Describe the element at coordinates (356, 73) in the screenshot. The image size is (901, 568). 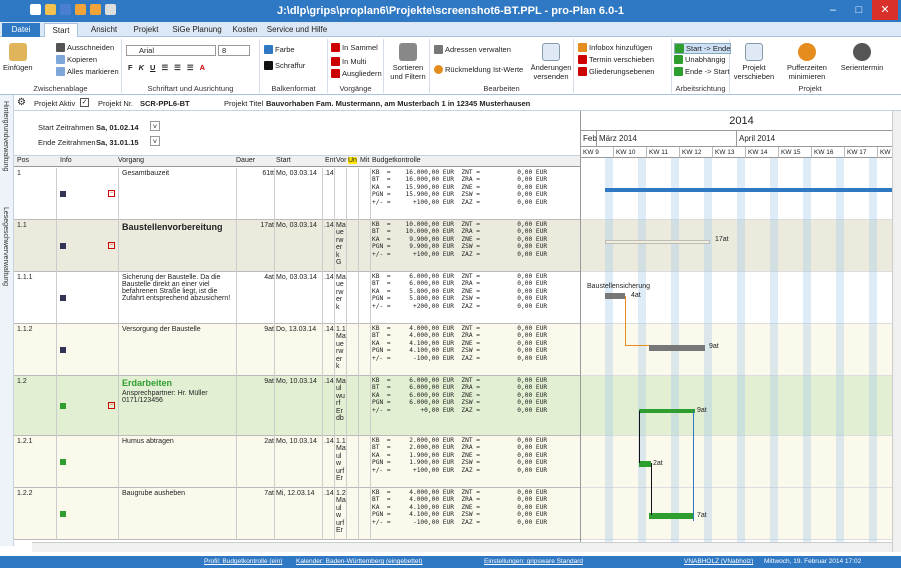
I see `outdent-button: Ausgliedern` at that location.